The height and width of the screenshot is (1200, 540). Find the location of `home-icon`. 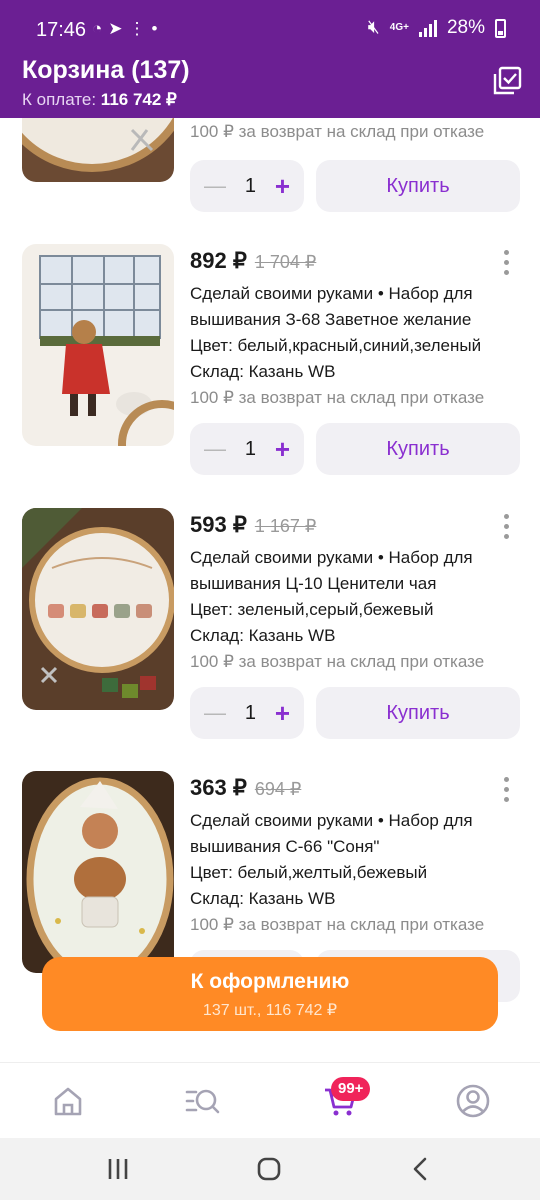

home-icon is located at coordinates (68, 1101).